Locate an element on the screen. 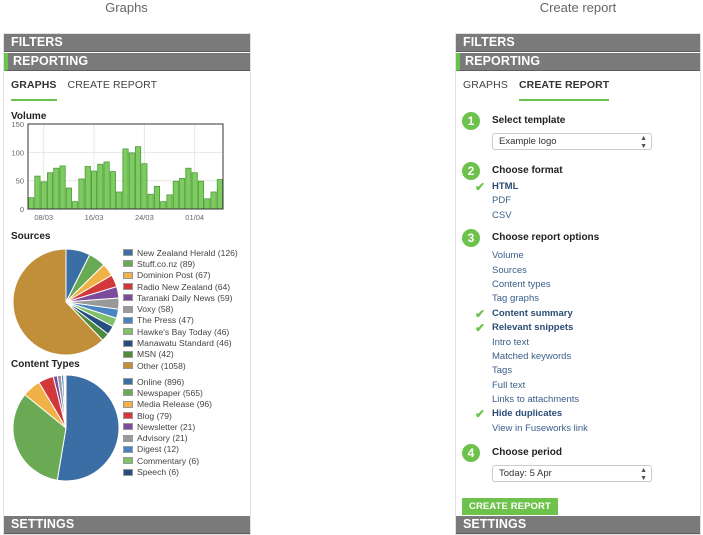 The image size is (703, 535). option-label: Content types is located at coordinates (521, 284).